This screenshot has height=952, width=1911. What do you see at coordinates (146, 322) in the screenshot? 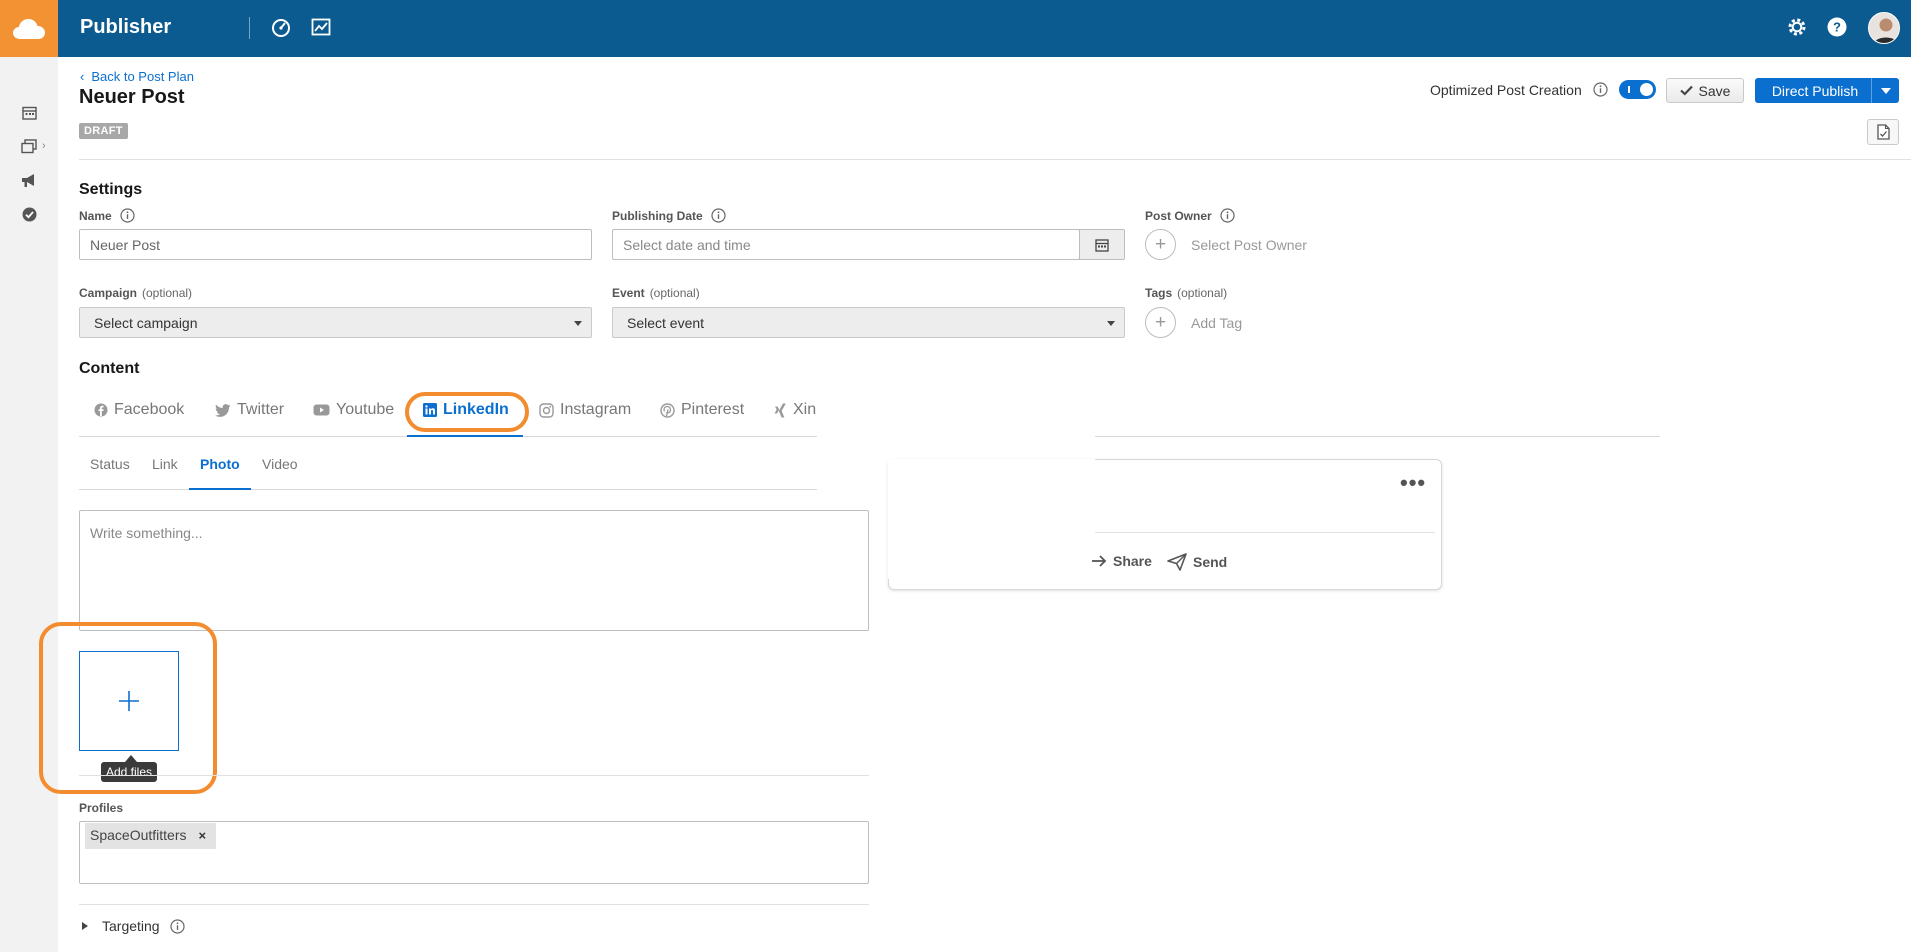
I see `campaign-select-value: Select campaign` at bounding box center [146, 322].